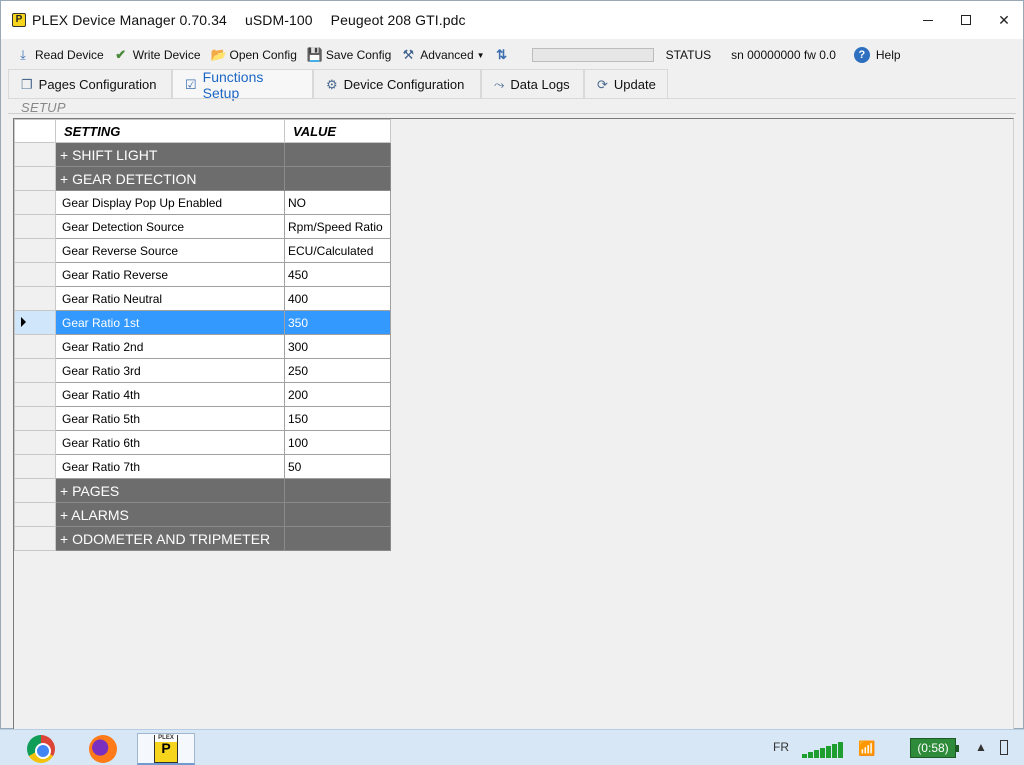 Image resolution: width=1024 pixels, height=765 pixels. What do you see at coordinates (170, 490) in the screenshot?
I see `group-expand-cell: + PAGES` at bounding box center [170, 490].